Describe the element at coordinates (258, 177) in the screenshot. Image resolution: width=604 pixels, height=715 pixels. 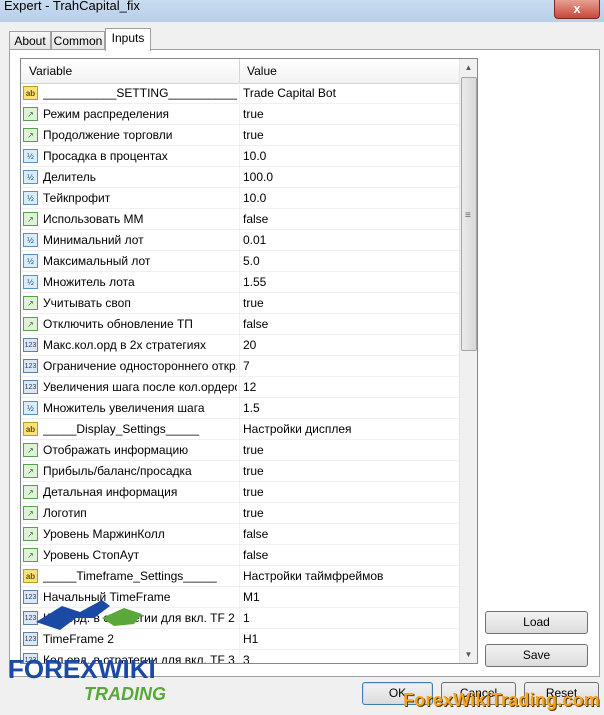
I see `variable-value: 100.0` at that location.